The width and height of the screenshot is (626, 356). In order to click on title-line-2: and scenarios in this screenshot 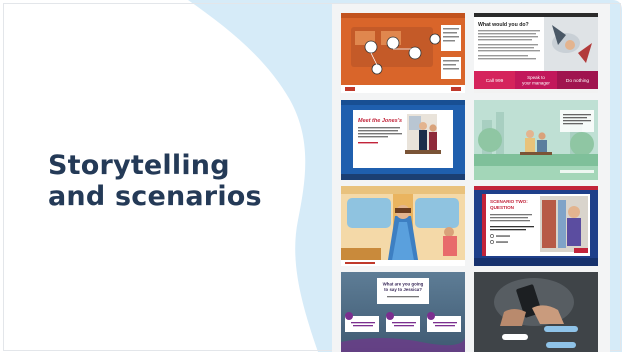, I will do `click(155, 196)`.